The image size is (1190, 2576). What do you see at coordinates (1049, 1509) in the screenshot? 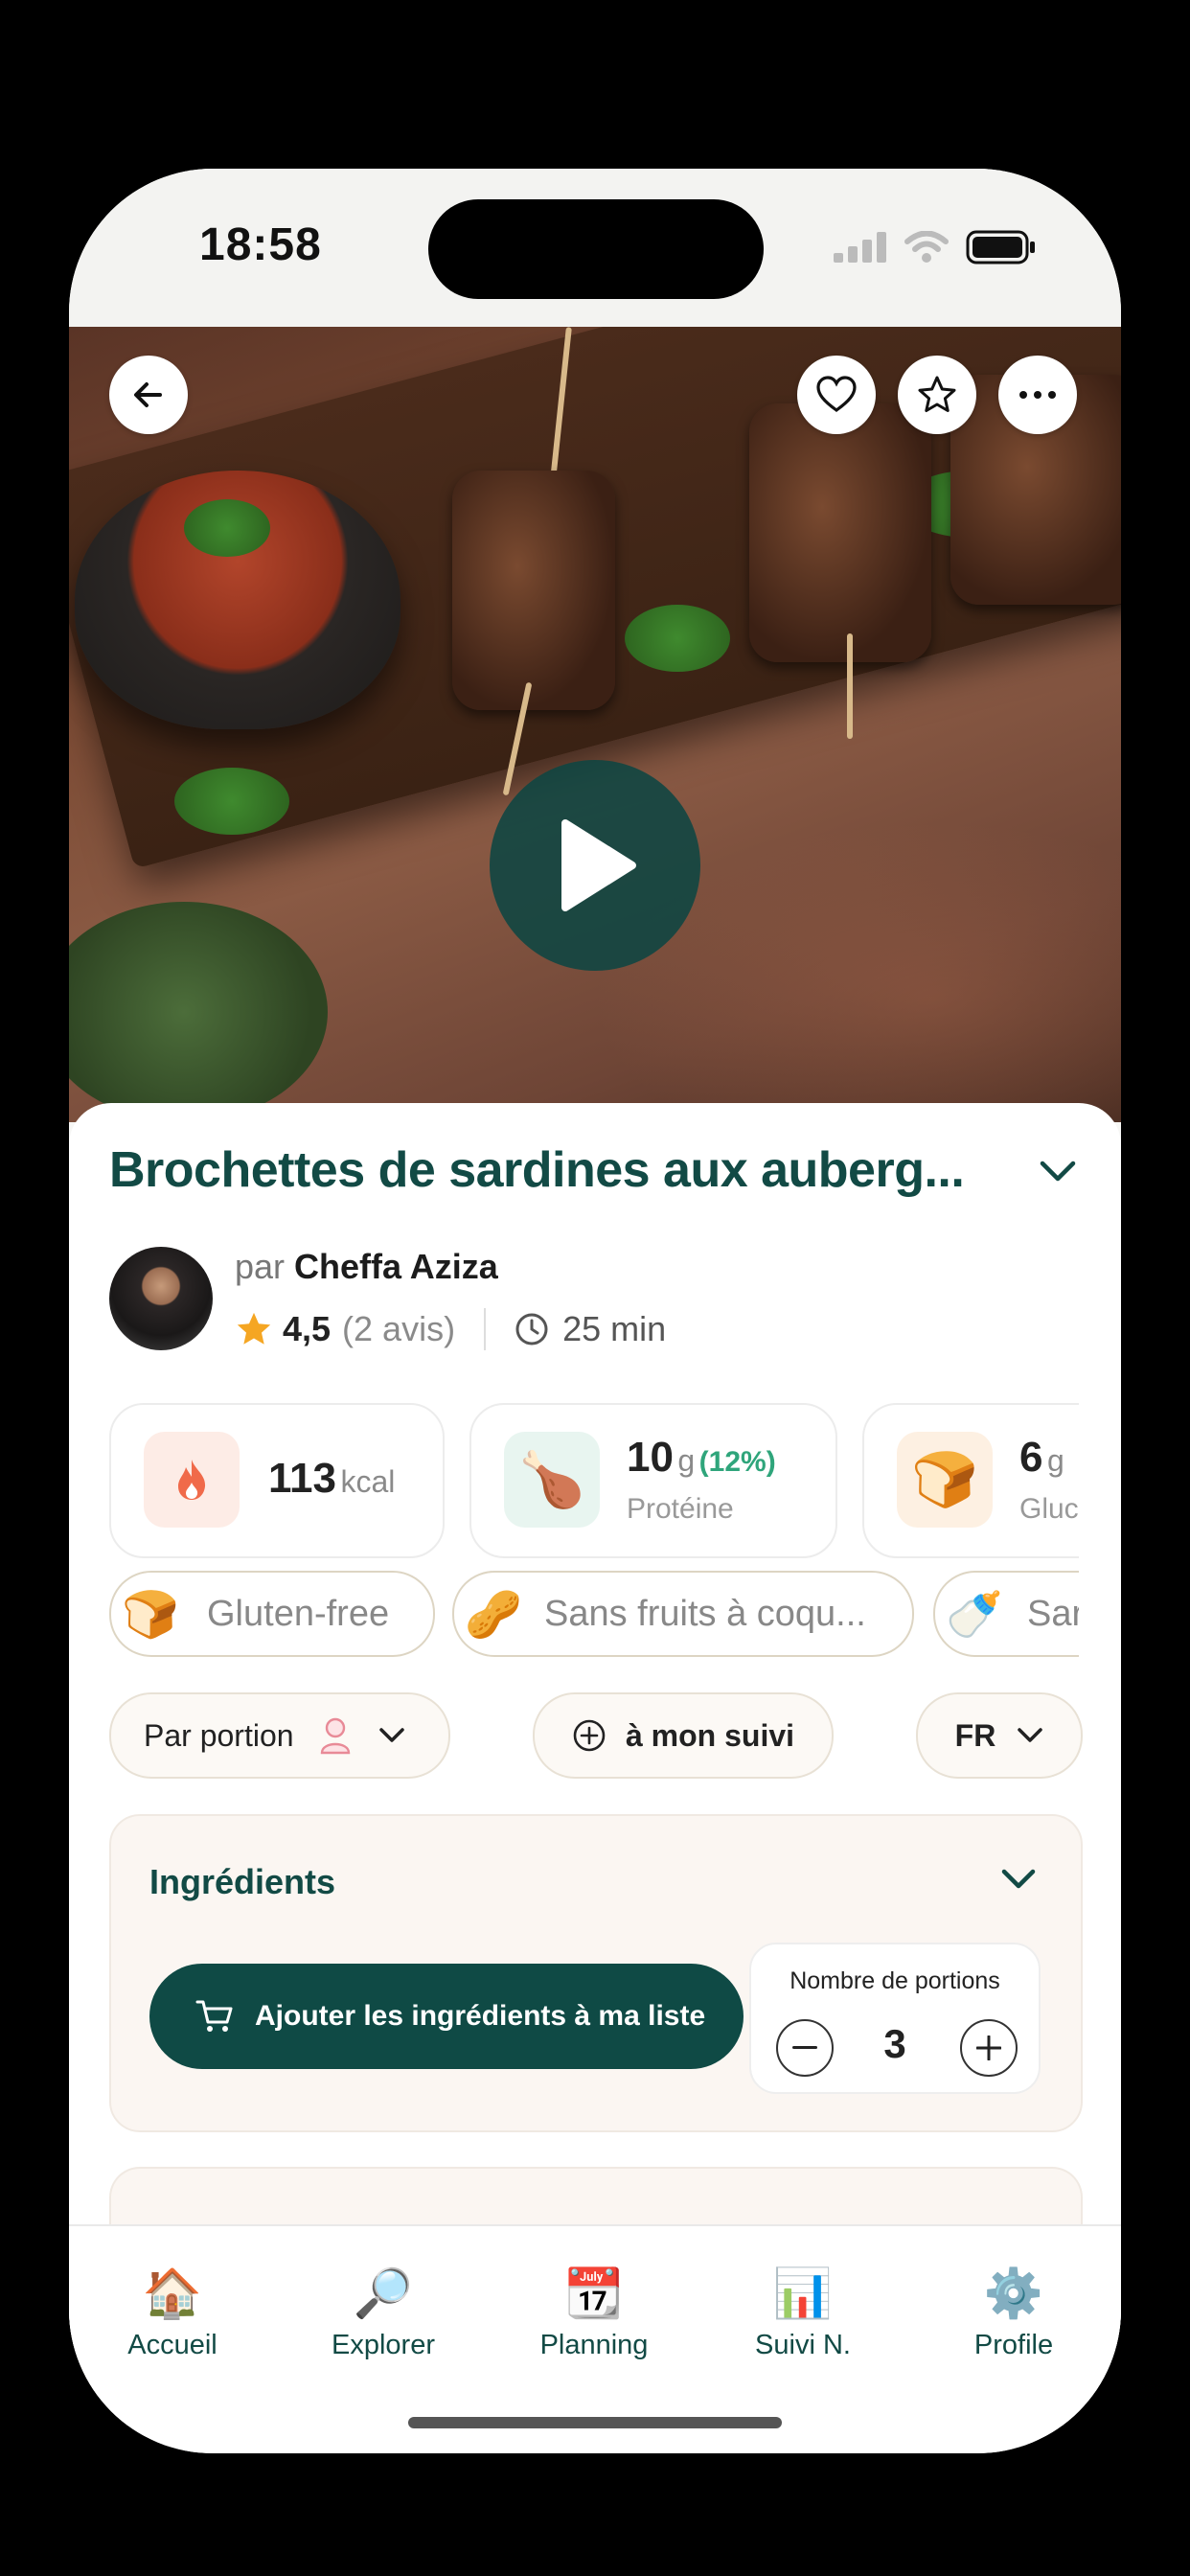
I see `carbs-label: Gluc` at bounding box center [1049, 1509].